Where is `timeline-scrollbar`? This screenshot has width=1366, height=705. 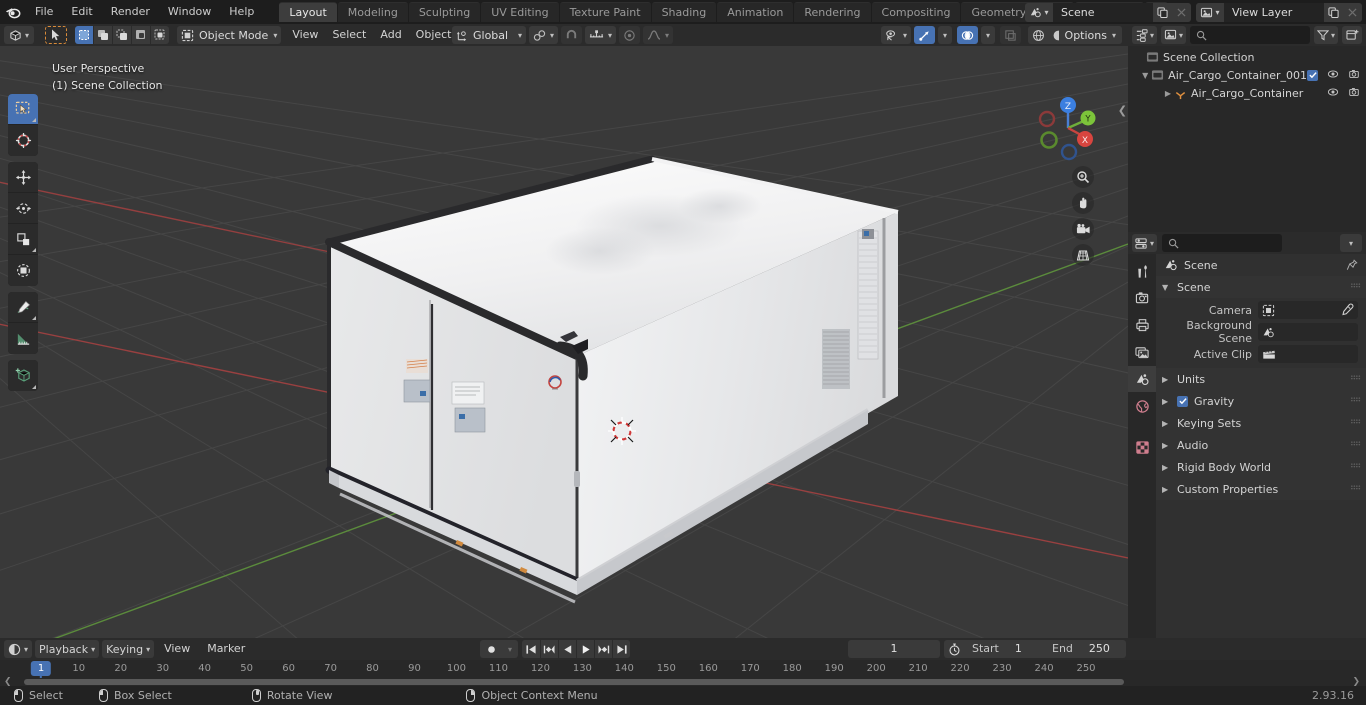
timeline-scrollbar is located at coordinates (574, 682).